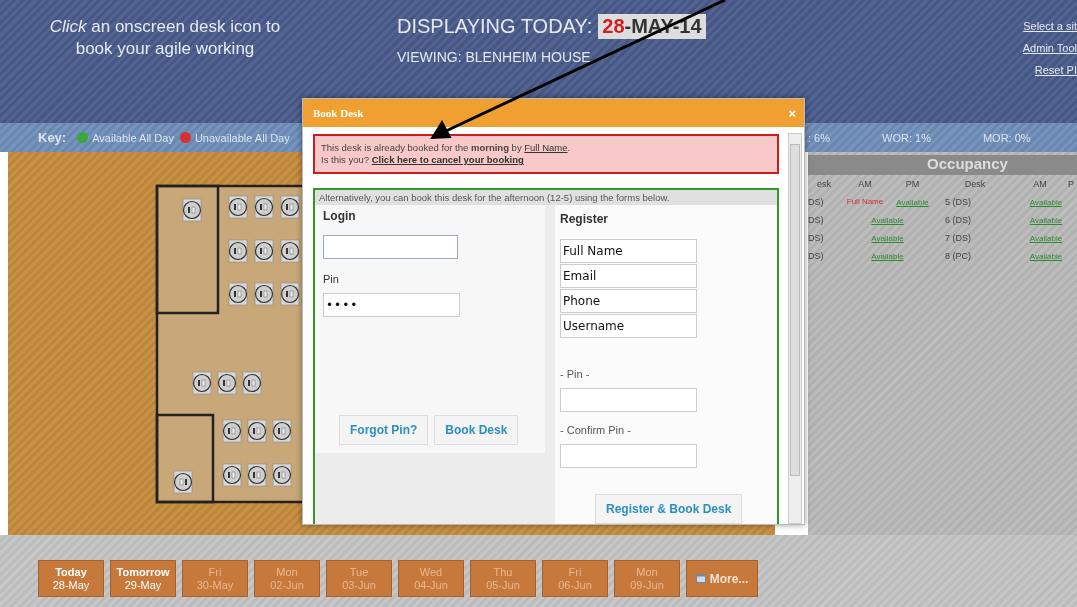  I want to click on scrollbar, so click(795, 328).